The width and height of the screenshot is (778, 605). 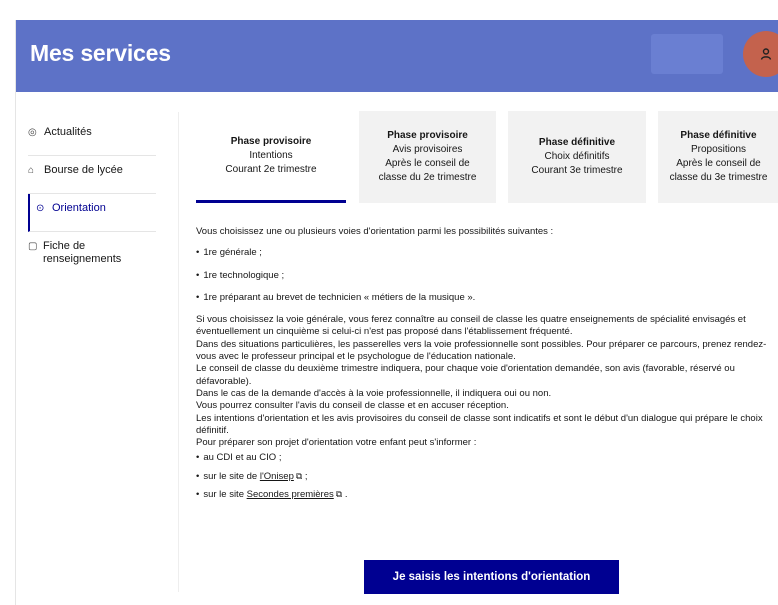 I want to click on saisir-intentions-button: Je saisis les intentions d'orientation, so click(x=491, y=577).